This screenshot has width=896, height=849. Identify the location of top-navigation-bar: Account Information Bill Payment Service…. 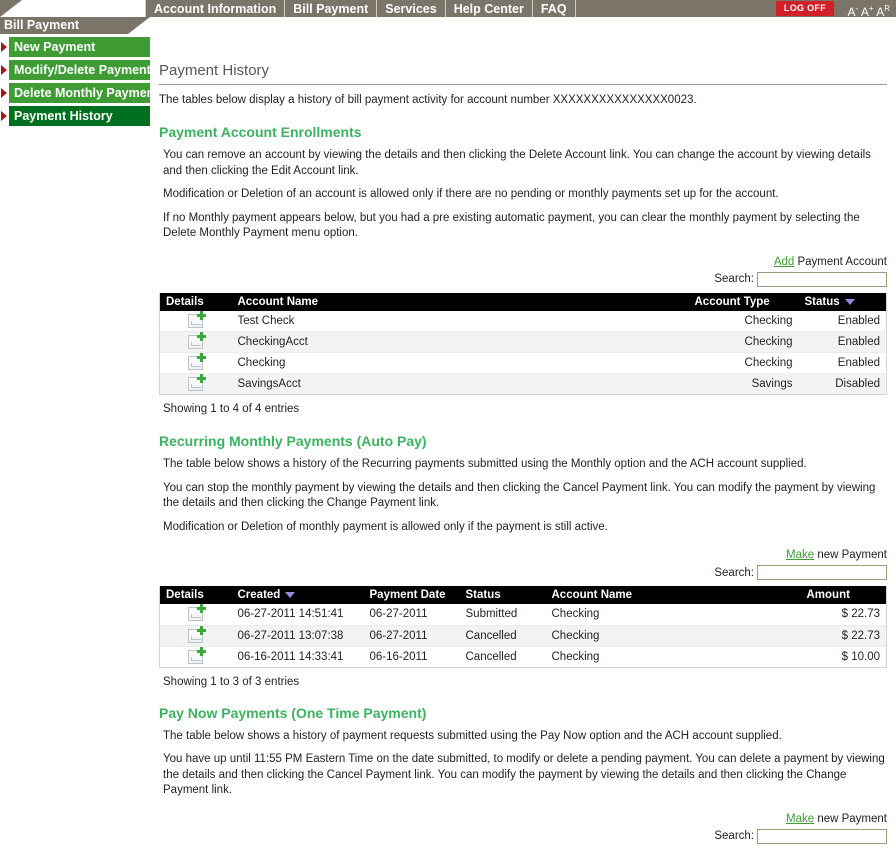
(448, 9).